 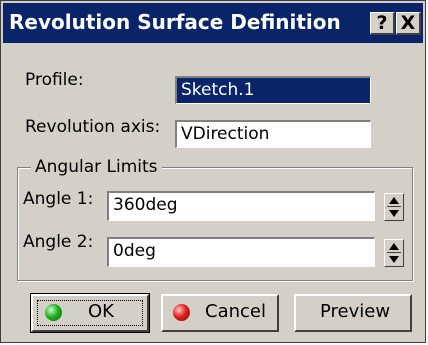 What do you see at coordinates (175, 22) in the screenshot?
I see `dialog-title: Revolution Surface Definition` at bounding box center [175, 22].